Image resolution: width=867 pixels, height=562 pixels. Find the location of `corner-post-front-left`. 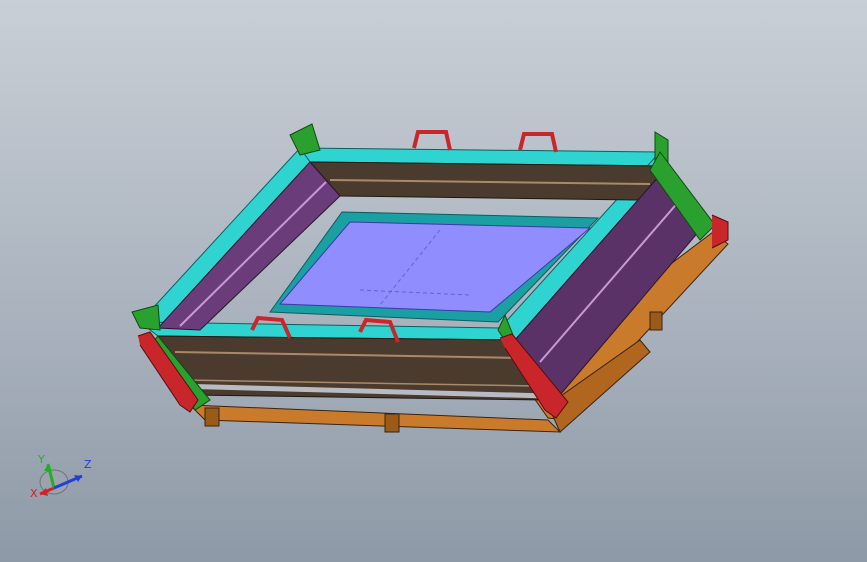

corner-post-front-left is located at coordinates (146, 317).